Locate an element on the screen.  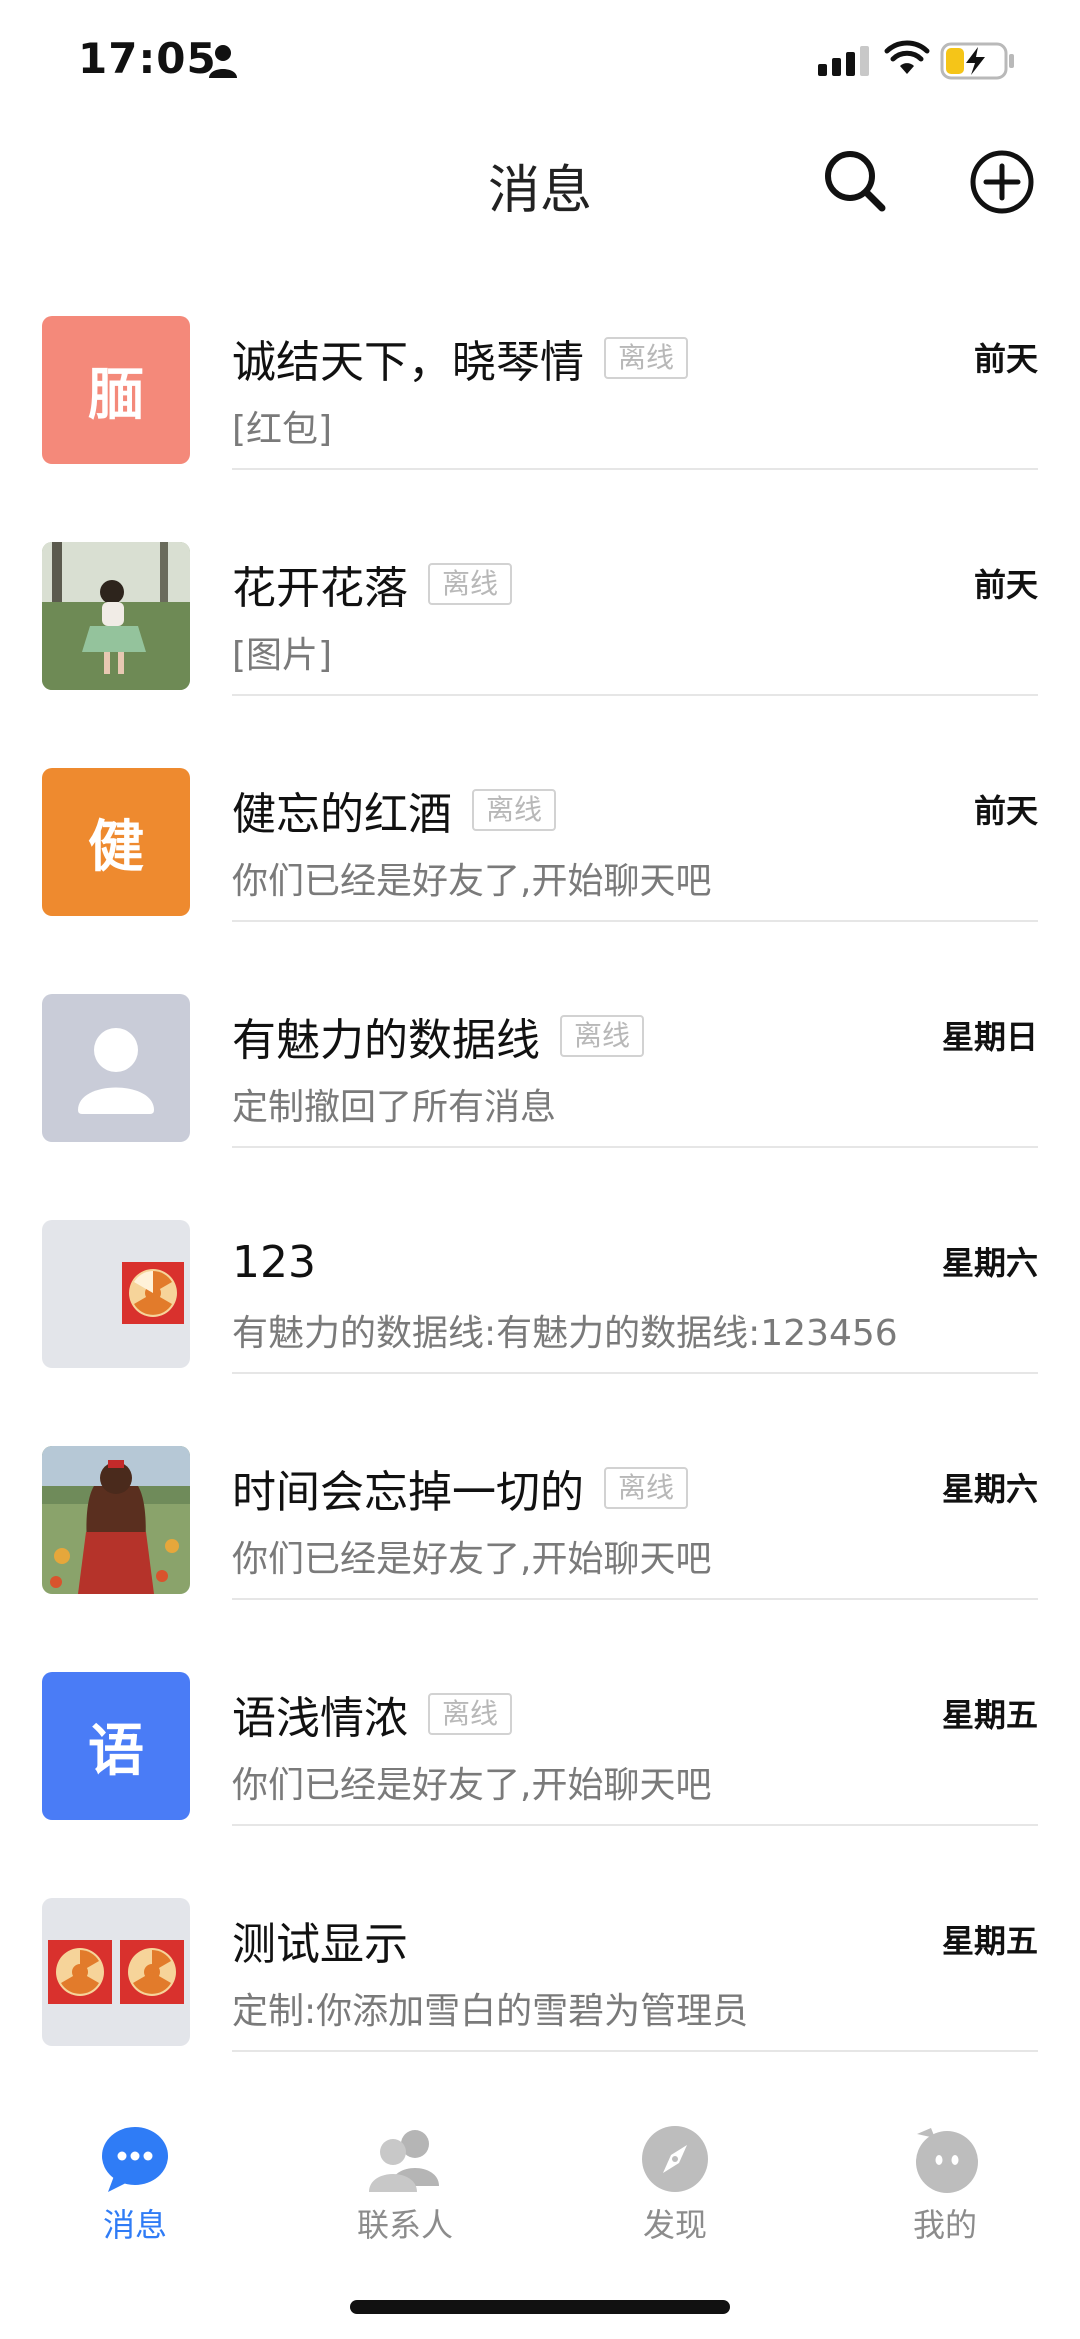
conversation-name: 语浅情浓 is located at coordinates (320, 1718).